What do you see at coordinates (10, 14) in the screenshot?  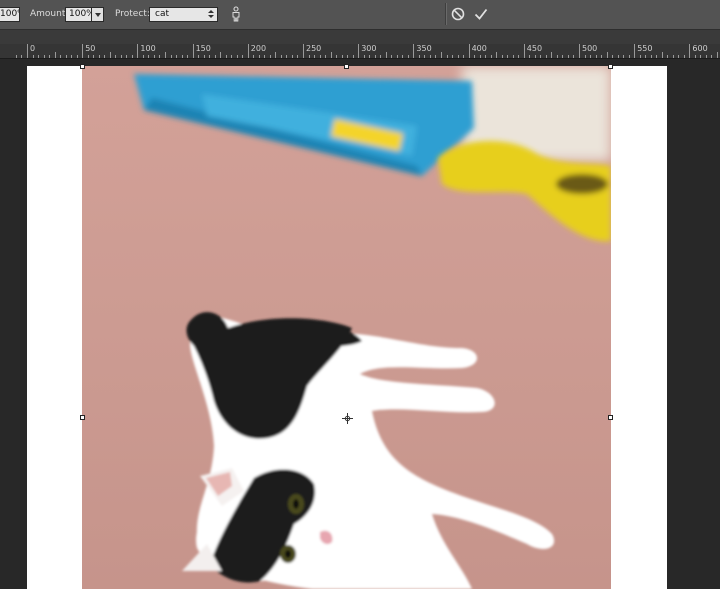 I see `scale-field: 100%` at bounding box center [10, 14].